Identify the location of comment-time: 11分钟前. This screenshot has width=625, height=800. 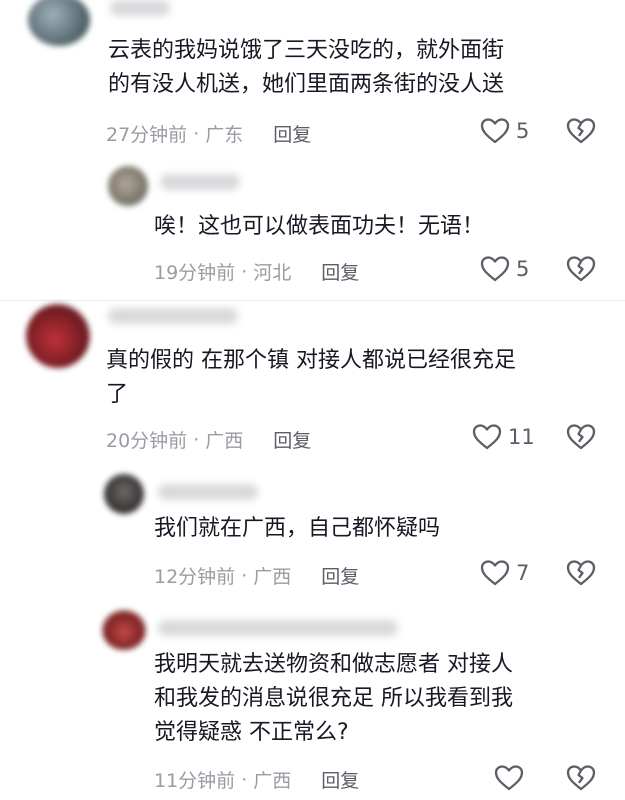
(195, 781).